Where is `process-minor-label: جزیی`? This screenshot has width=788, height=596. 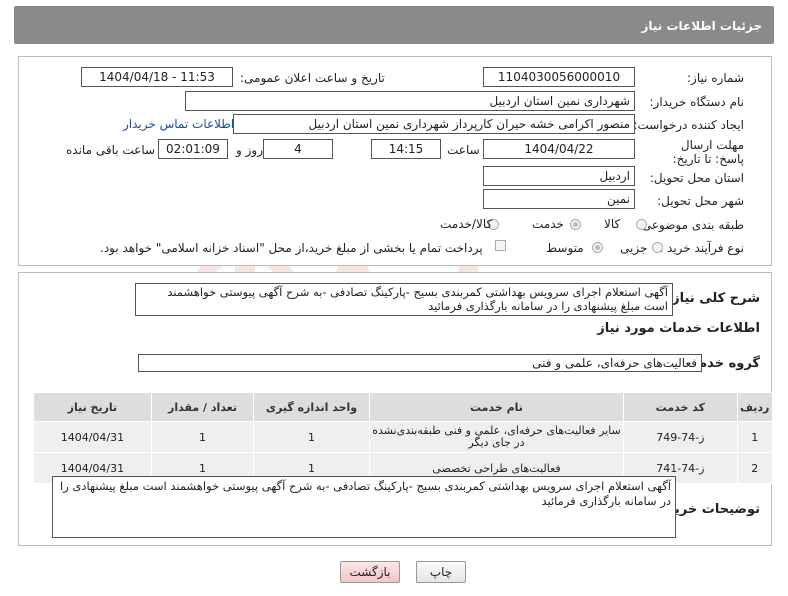
process-minor-label: جزیی is located at coordinates (634, 248).